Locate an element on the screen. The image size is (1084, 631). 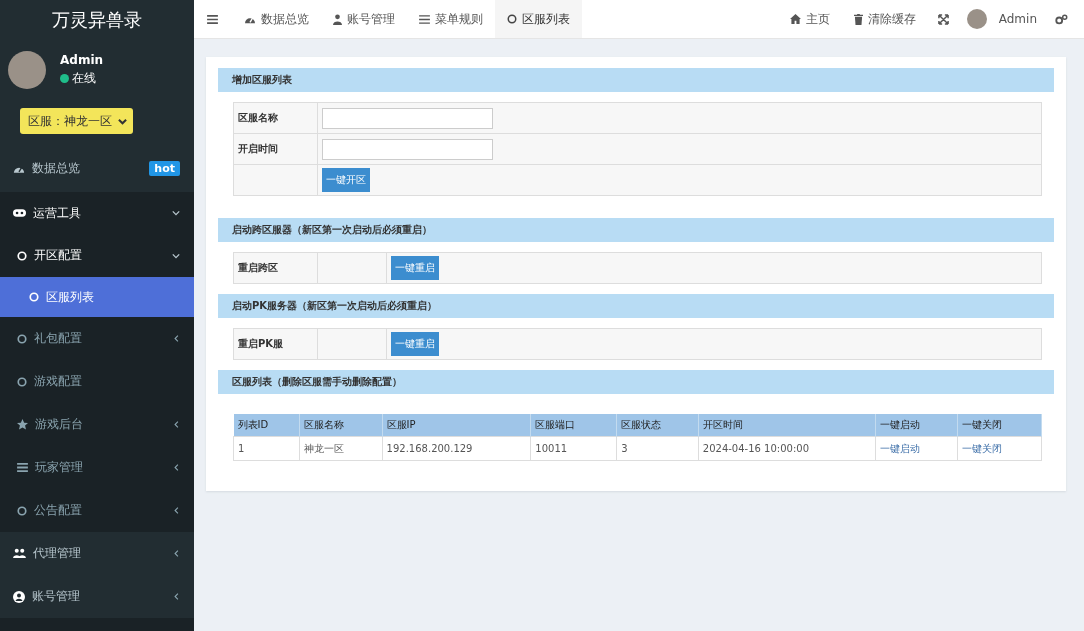
fullscreen-icon is located at coordinates (943, 19).